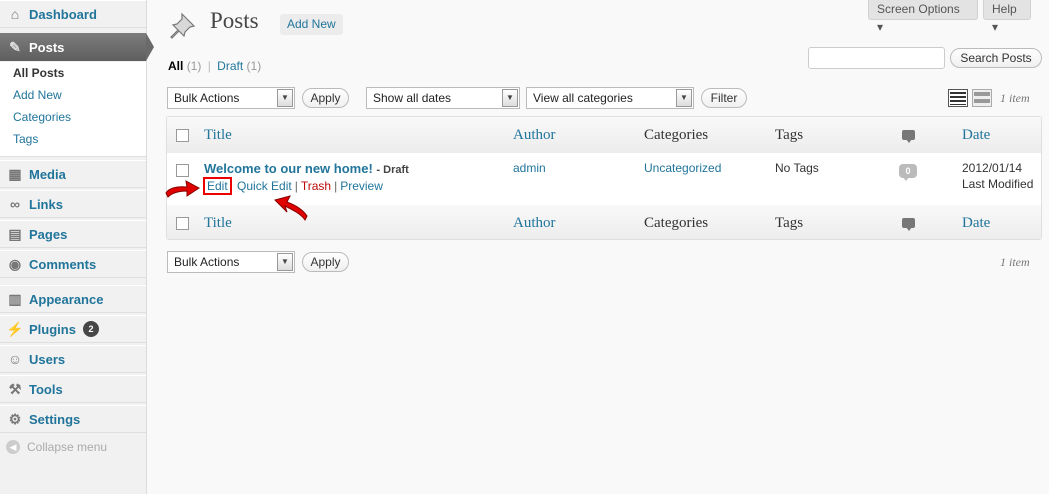  I want to click on submenu-categories: Categories, so click(73, 117).